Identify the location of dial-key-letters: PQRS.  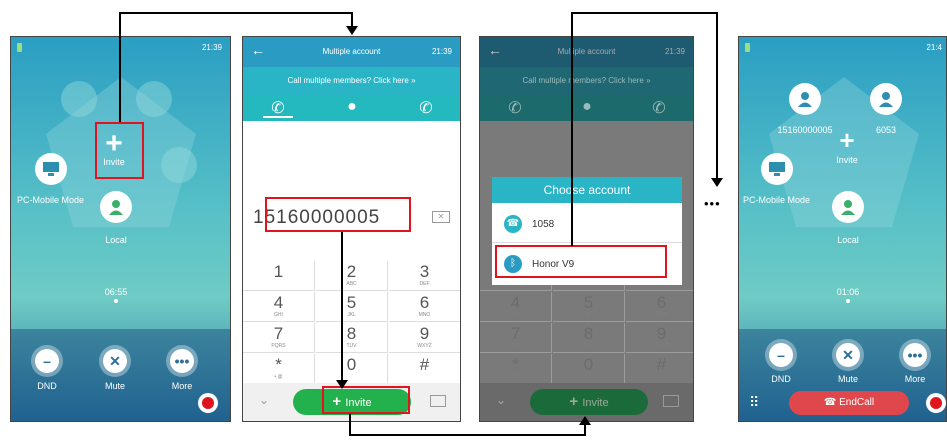
(278, 346).